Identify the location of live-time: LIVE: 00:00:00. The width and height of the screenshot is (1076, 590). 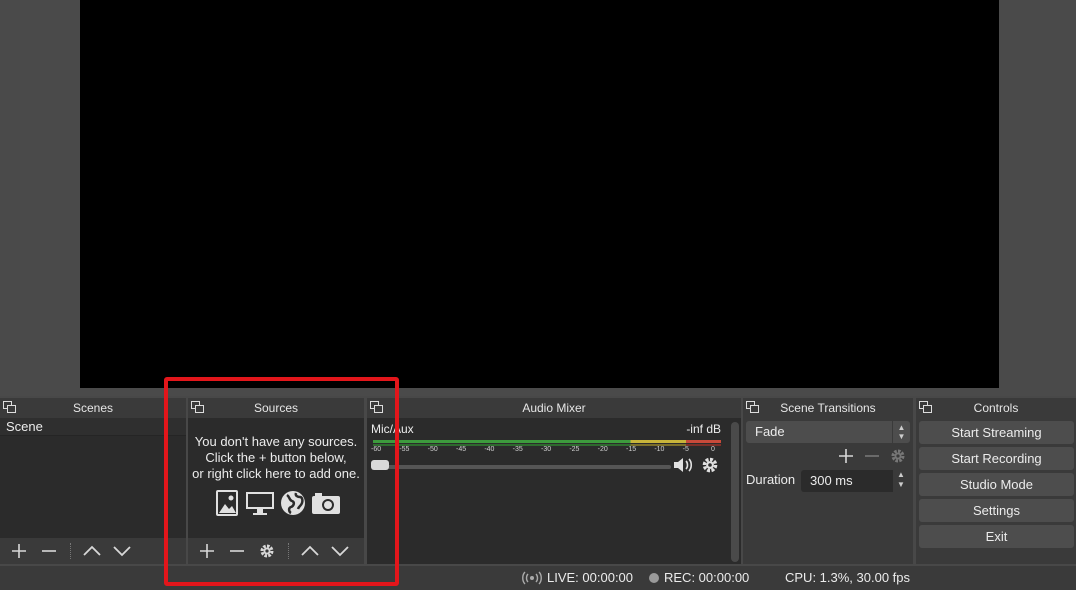
(590, 577).